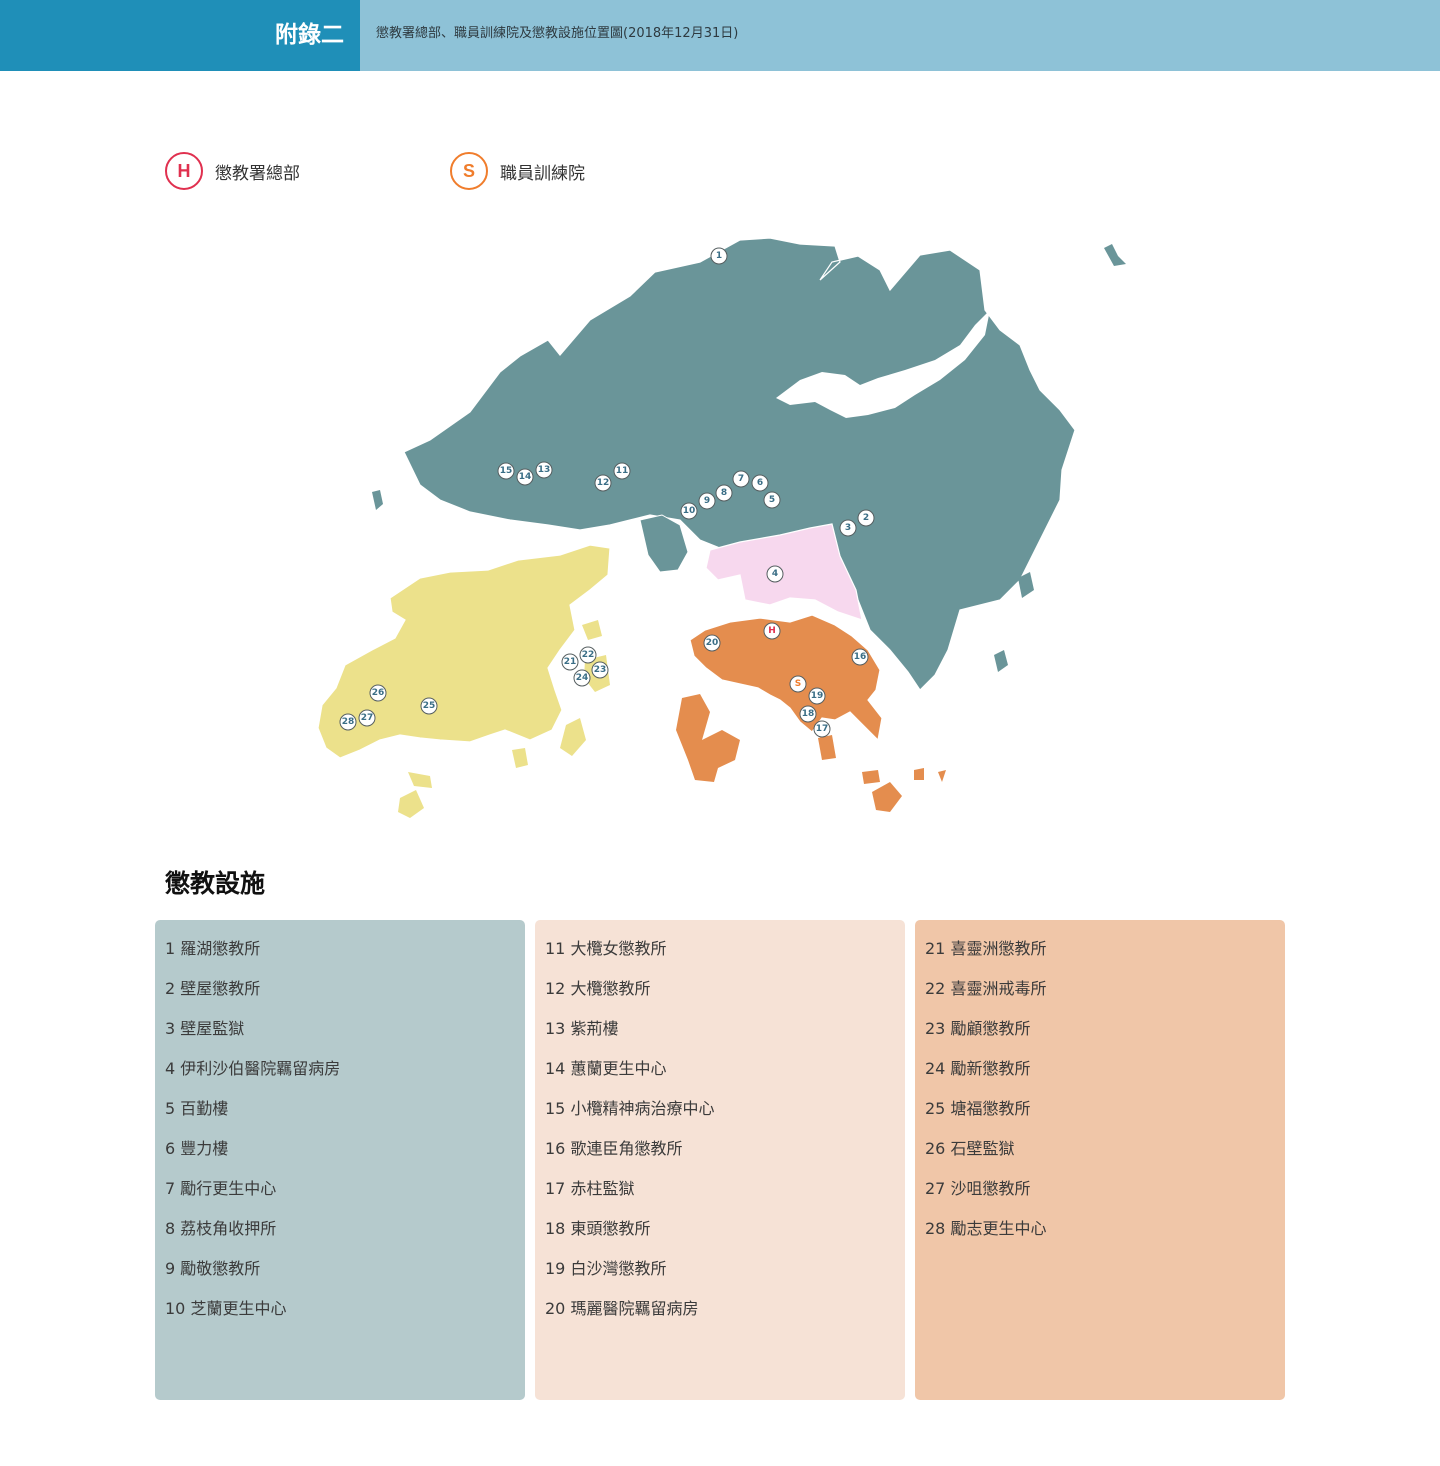 This screenshot has width=1440, height=1466. What do you see at coordinates (622, 1308) in the screenshot?
I see `list-item: 20 瑪麗醫院羈留病房` at bounding box center [622, 1308].